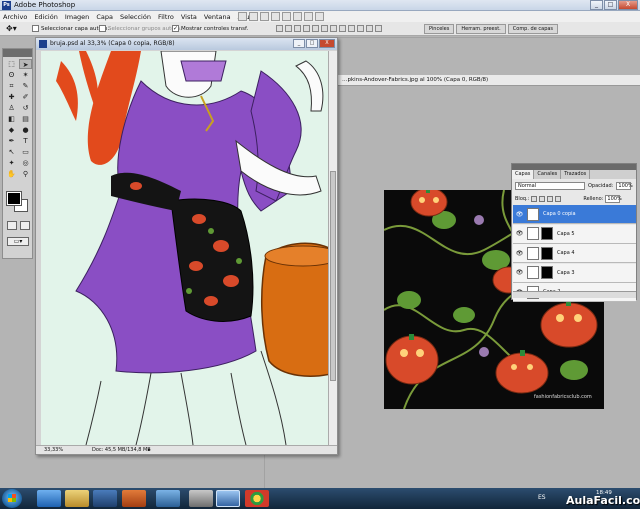  I want to click on menu-edicion: Edición, so click(46, 17).